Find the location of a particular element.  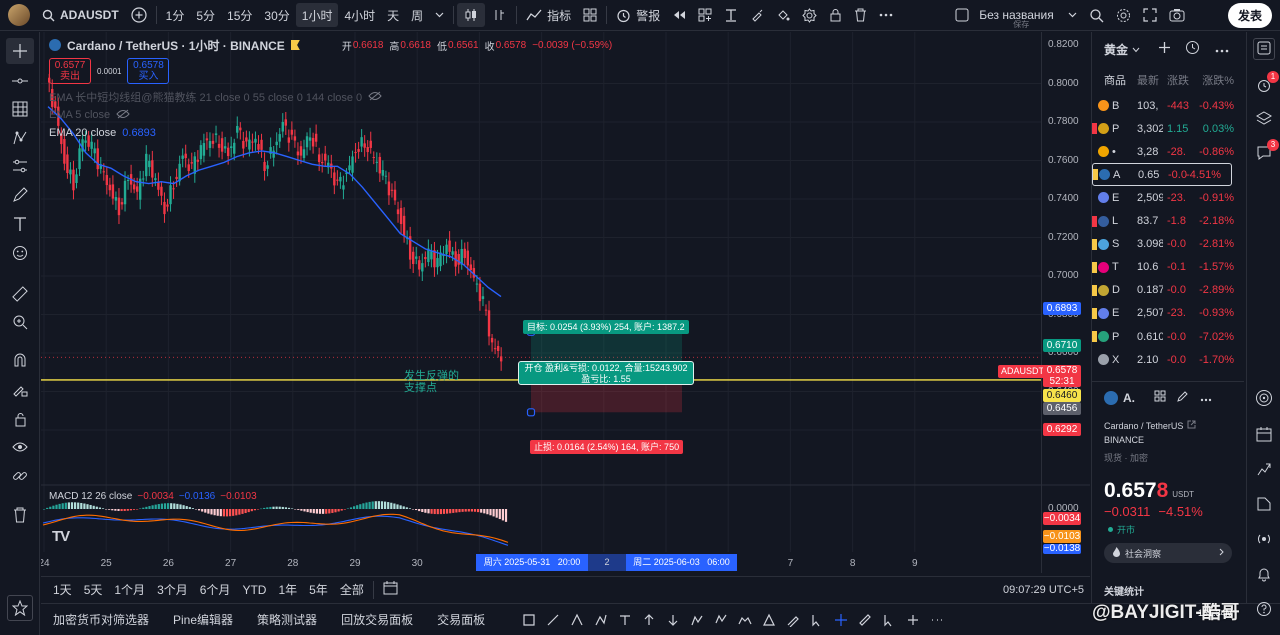

tab-trading-panel: 交易面板 is located at coordinates (461, 619).